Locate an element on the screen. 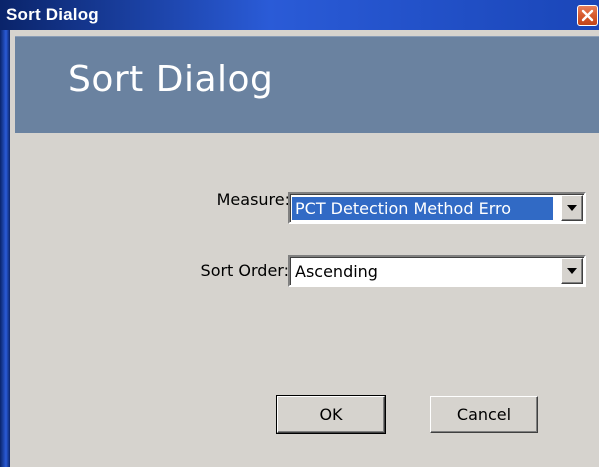  sort-order-selected-value: Ascending is located at coordinates (336, 271).